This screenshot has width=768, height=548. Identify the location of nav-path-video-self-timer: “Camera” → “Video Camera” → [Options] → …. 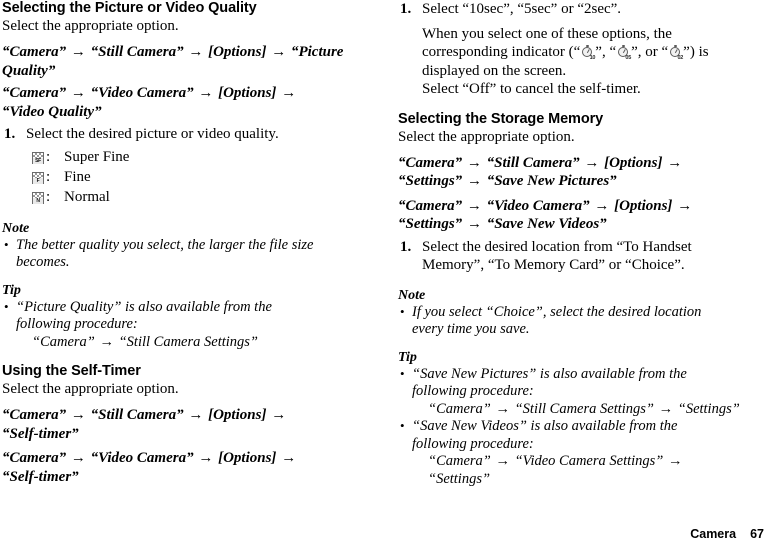
(186, 467).